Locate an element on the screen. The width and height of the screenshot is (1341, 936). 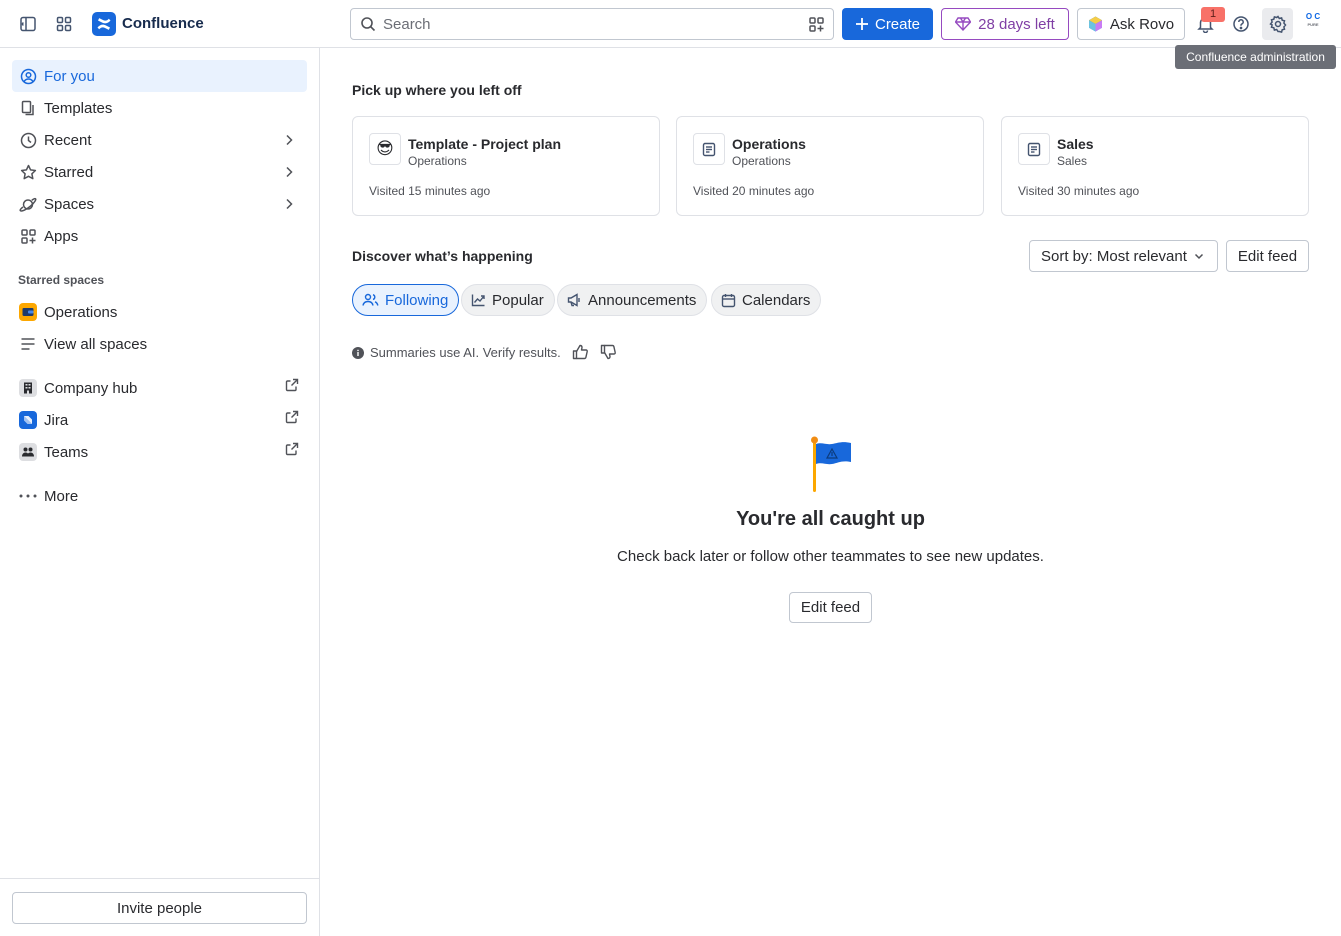
sidebar-item-for-you: For you is located at coordinates (159, 76).